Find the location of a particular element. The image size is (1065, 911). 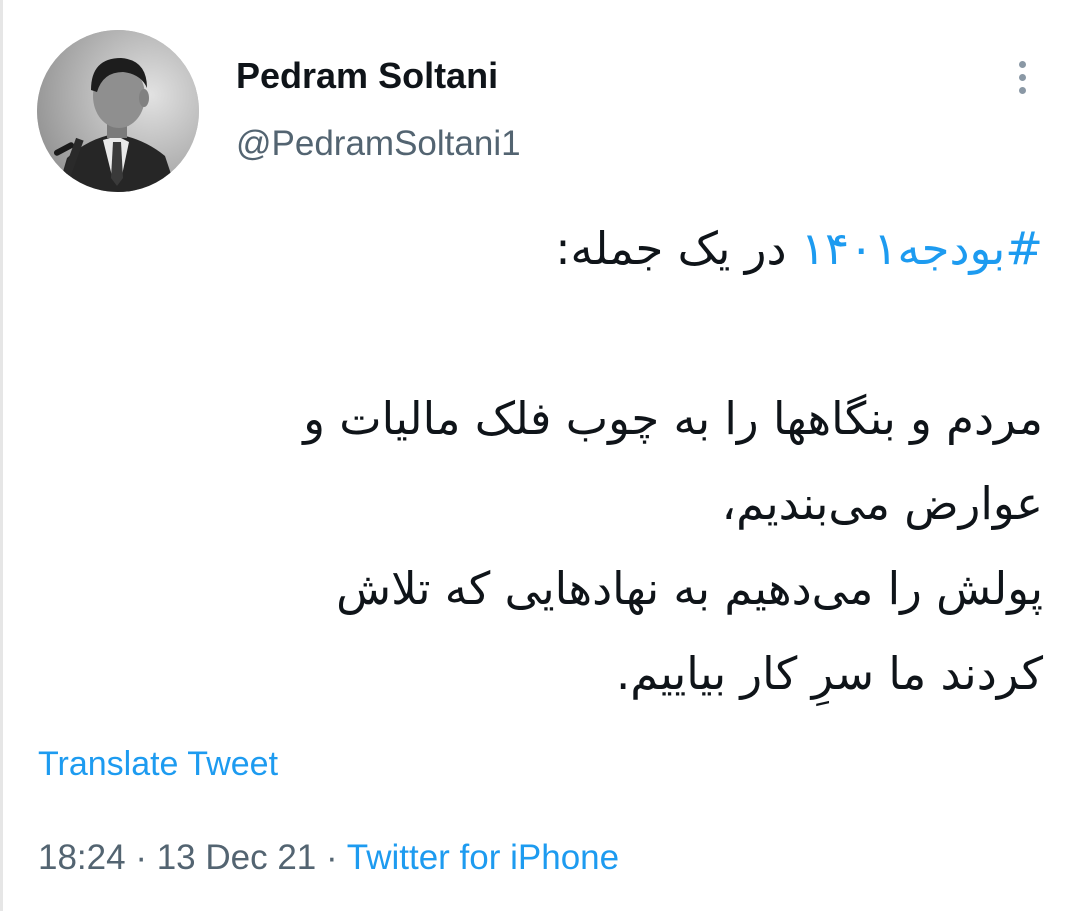

tweet-line: پولش را می‌دهیم به نهادهایی که تلاش is located at coordinates (689, 588).